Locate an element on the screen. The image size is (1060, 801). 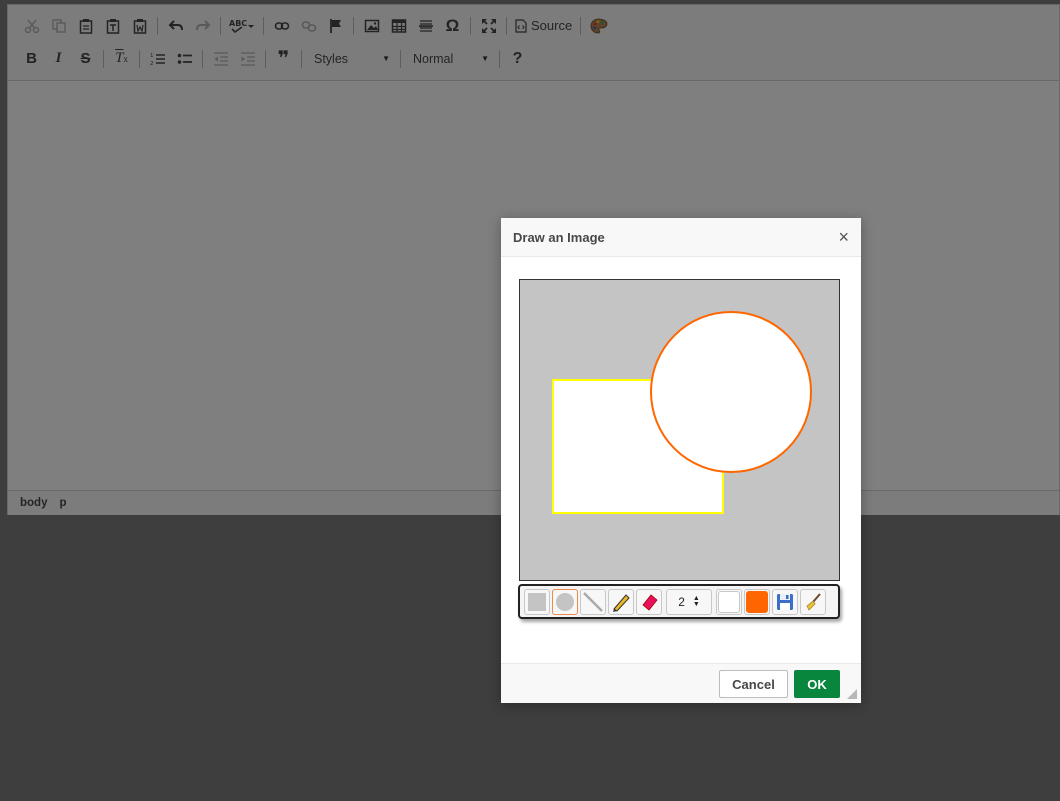
eraser-icon is located at coordinates (650, 602).